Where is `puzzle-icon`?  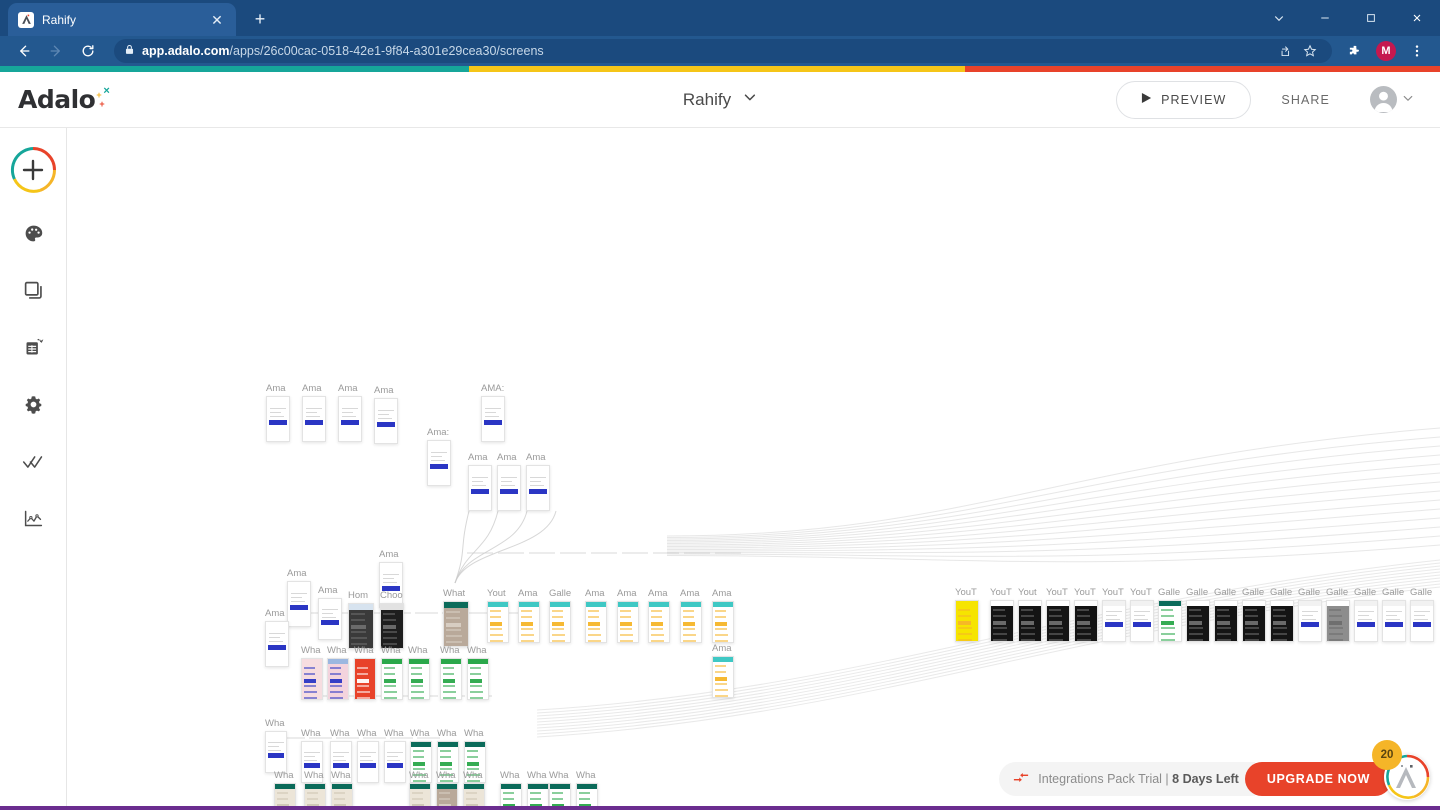 puzzle-icon is located at coordinates (1355, 51).